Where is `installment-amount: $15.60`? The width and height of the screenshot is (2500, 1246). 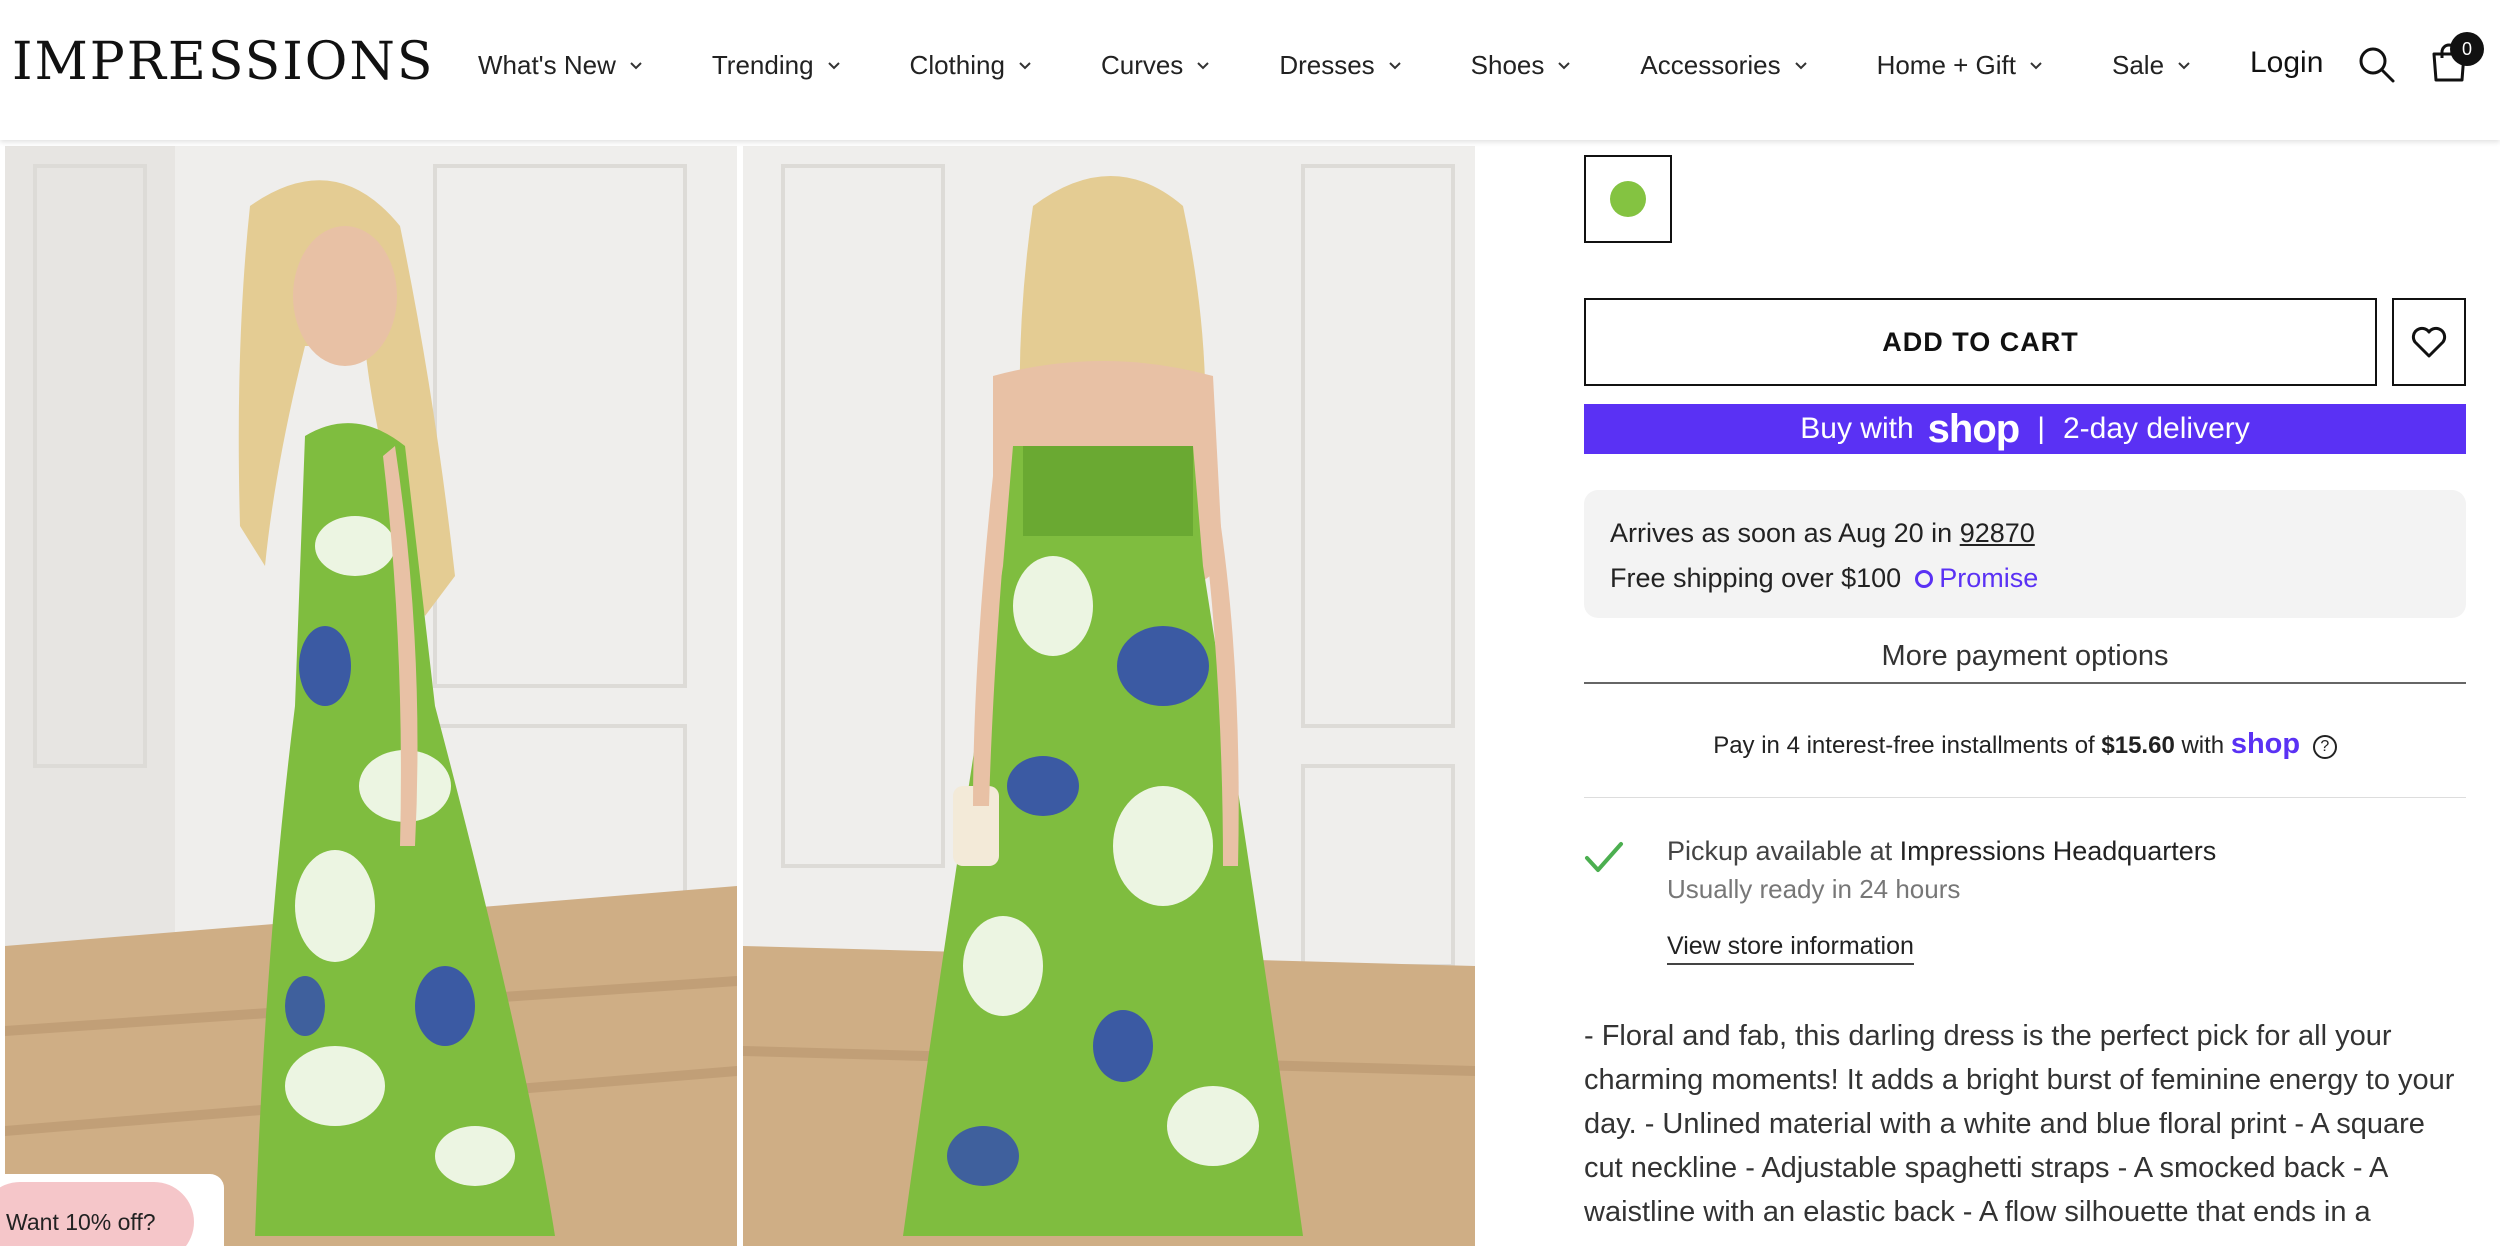
installment-amount: $15.60 is located at coordinates (2138, 745).